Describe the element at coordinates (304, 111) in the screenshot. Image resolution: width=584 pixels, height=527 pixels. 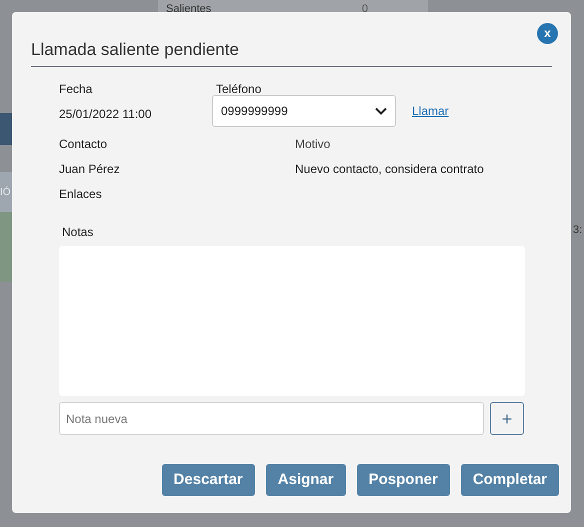
I see `phone-select: 0999999999` at that location.